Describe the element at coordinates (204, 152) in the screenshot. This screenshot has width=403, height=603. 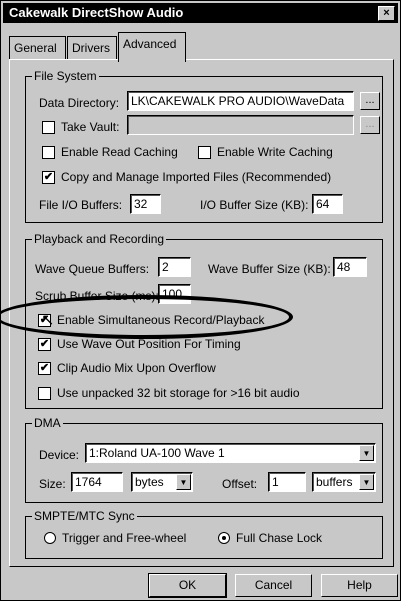
I see `write-caching-checkbox` at that location.